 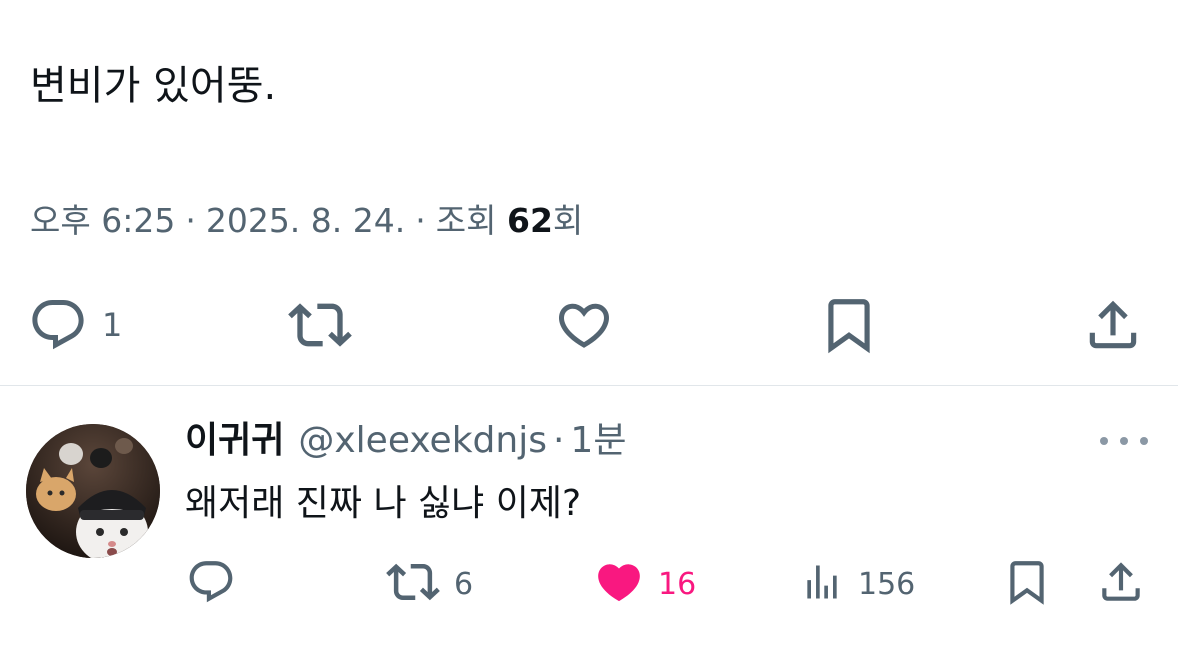 I want to click on reply-like-button: 16, so click(x=645, y=584).